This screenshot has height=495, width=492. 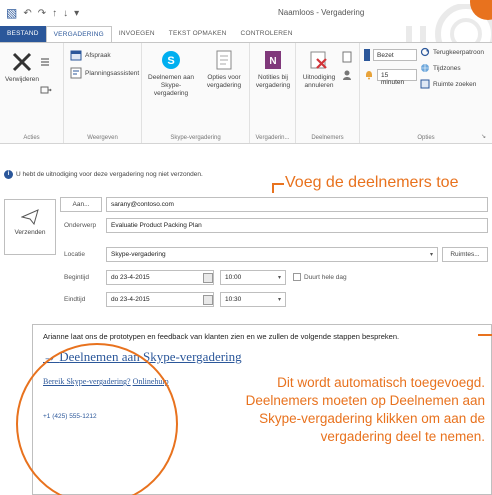 What do you see at coordinates (318, 60) in the screenshot?
I see `cancel-invitation-icon` at bounding box center [318, 60].